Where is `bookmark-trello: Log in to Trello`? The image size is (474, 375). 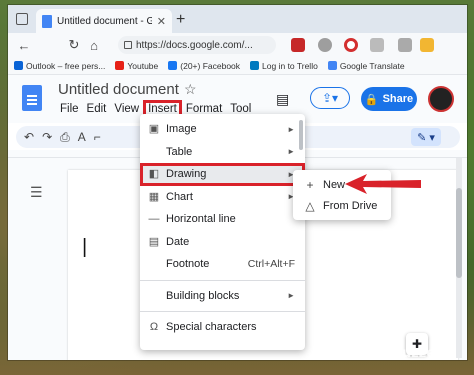 bookmark-trello: Log in to Trello is located at coordinates (284, 66).